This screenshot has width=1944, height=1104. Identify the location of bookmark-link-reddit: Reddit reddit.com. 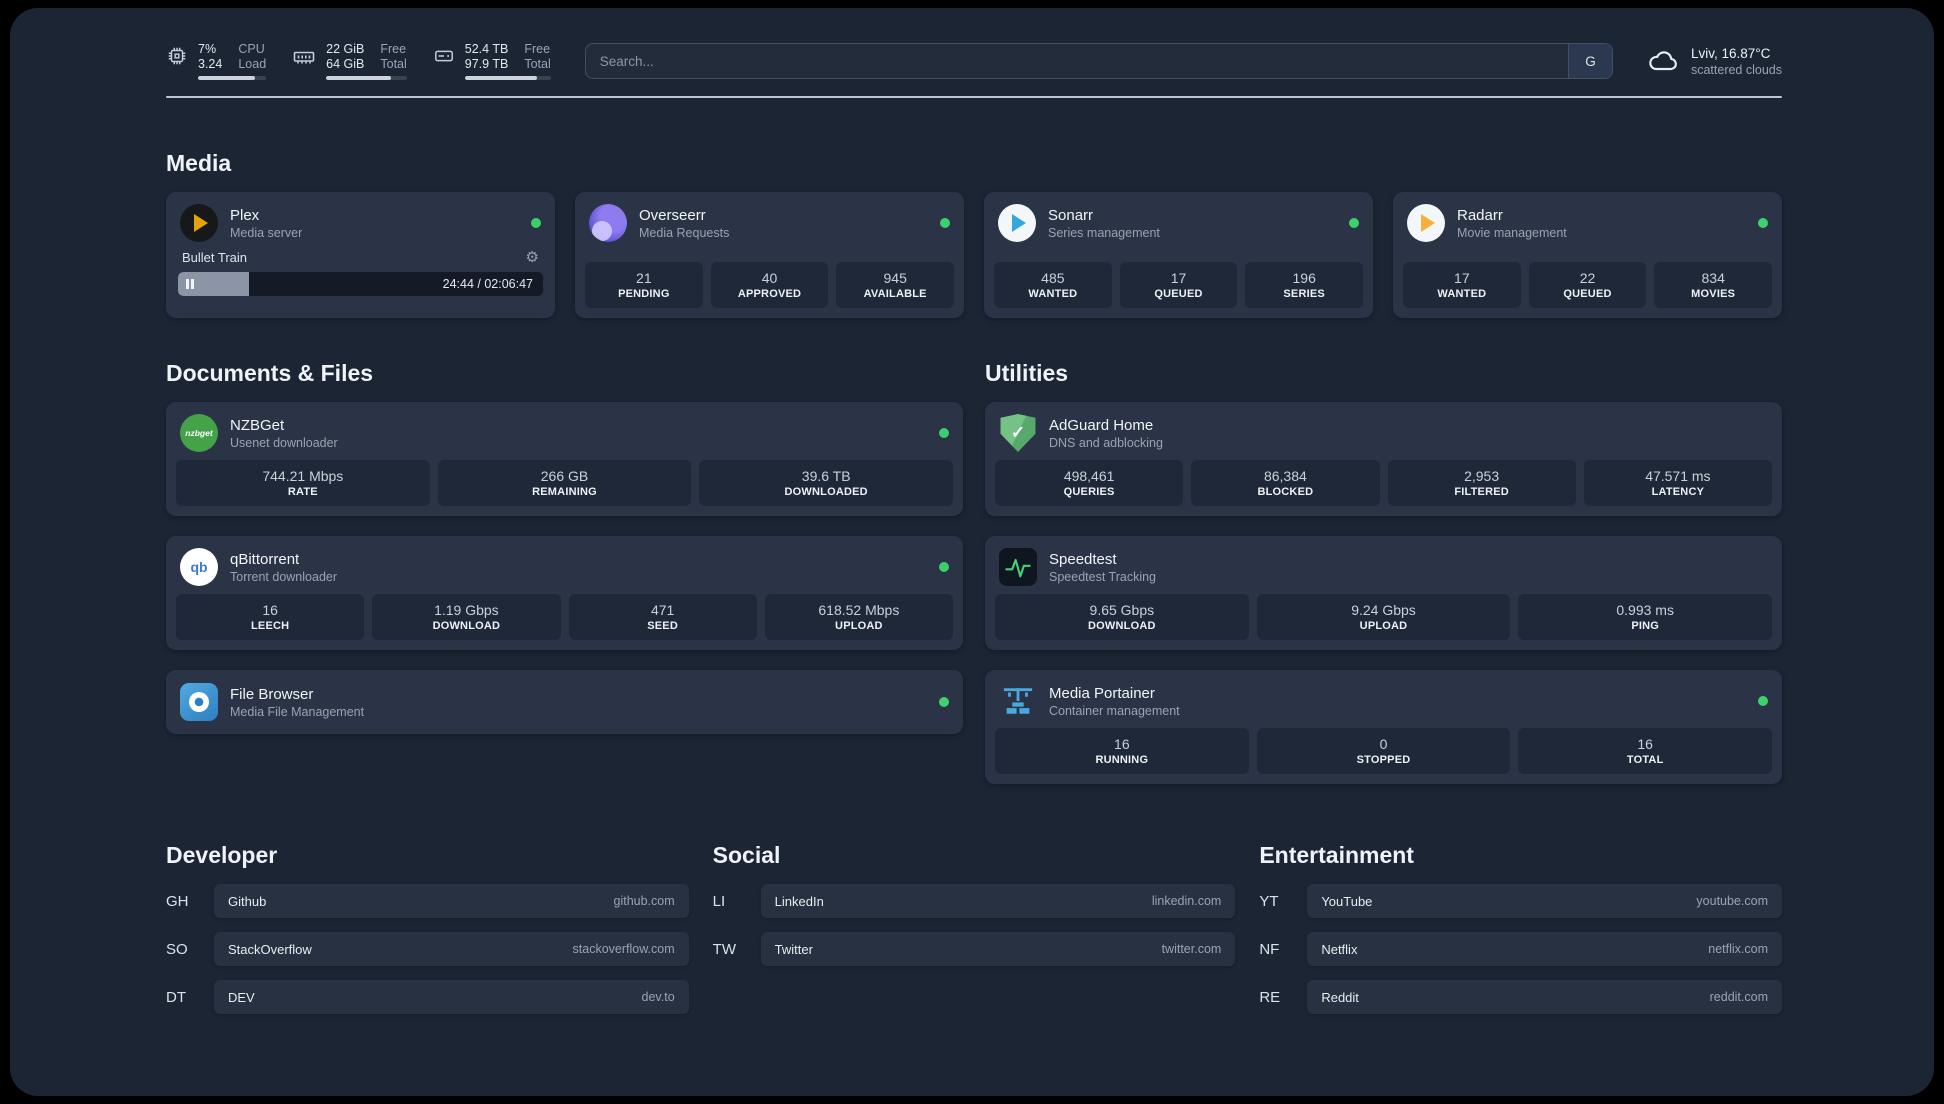
(1544, 997).